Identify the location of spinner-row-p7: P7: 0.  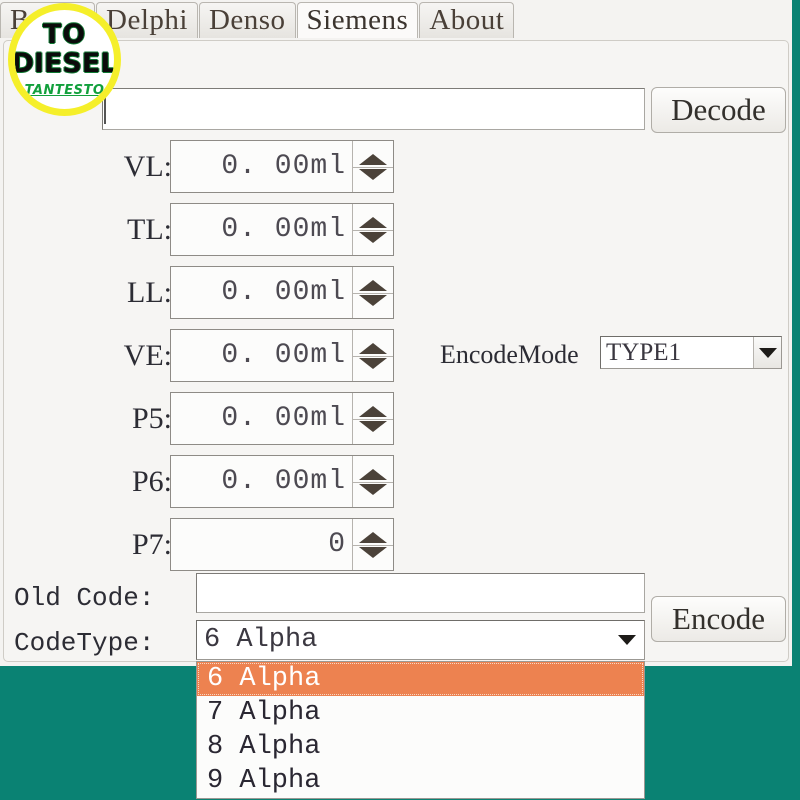
(210, 546).